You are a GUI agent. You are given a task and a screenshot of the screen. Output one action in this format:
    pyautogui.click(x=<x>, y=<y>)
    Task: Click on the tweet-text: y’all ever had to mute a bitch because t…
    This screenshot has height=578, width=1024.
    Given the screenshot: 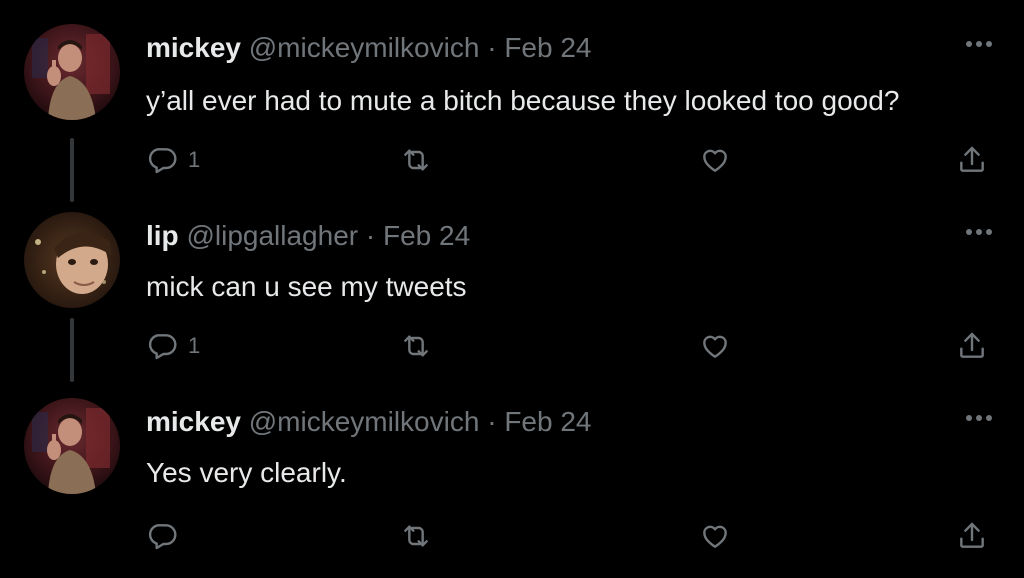 What is the action you would take?
    pyautogui.click(x=523, y=100)
    